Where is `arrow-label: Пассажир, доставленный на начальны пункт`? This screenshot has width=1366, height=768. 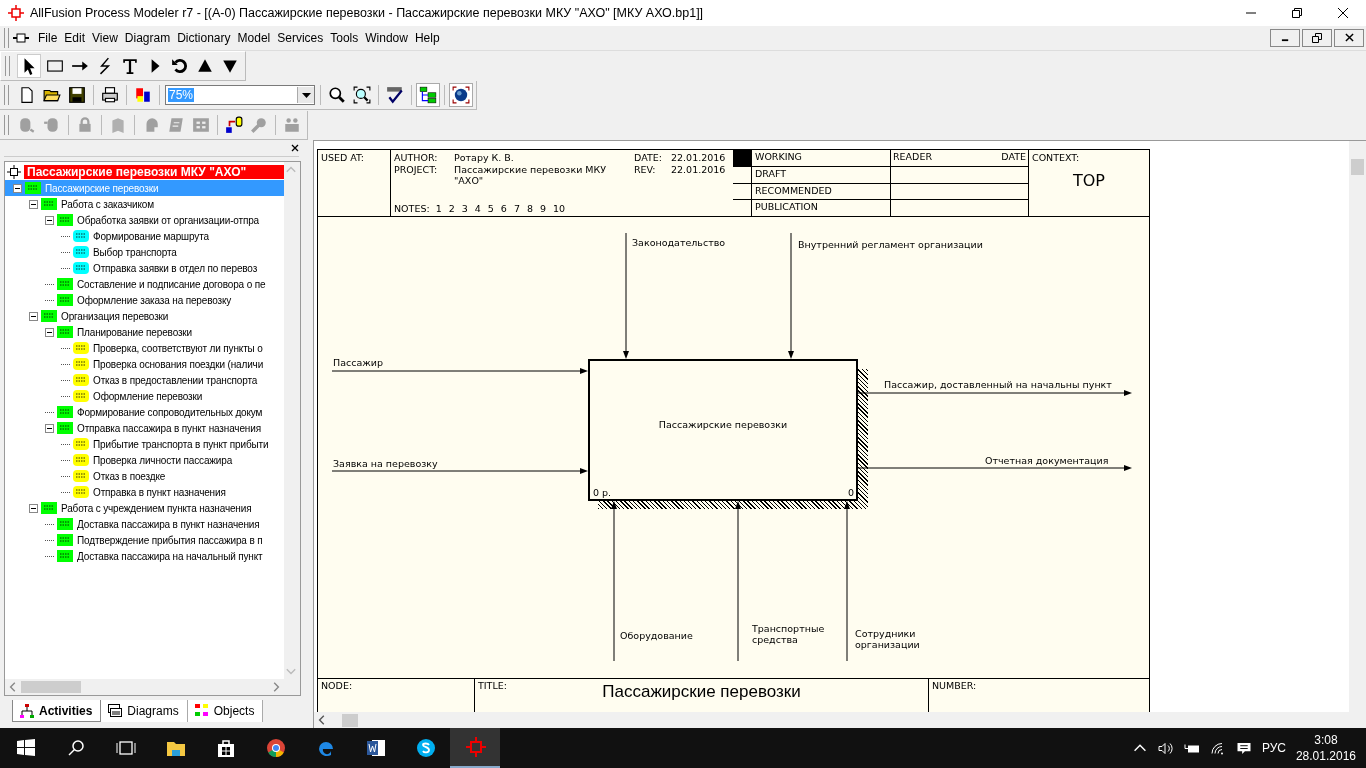 arrow-label: Пассажир, доставленный на начальны пункт is located at coordinates (998, 384).